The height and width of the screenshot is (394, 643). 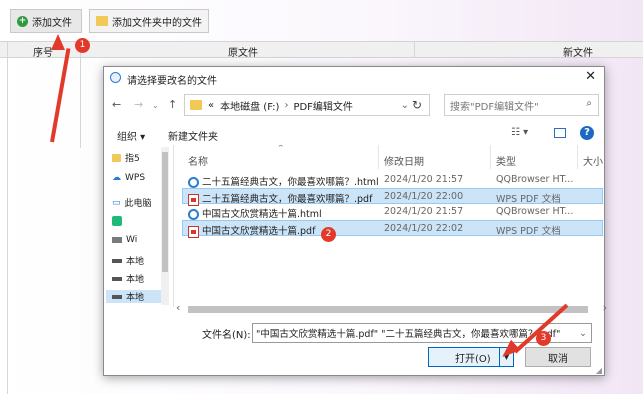 I want to click on address-bar: « 本地磁盘 (F:) › PDF编辑文件 ⌄, so click(x=307, y=105).